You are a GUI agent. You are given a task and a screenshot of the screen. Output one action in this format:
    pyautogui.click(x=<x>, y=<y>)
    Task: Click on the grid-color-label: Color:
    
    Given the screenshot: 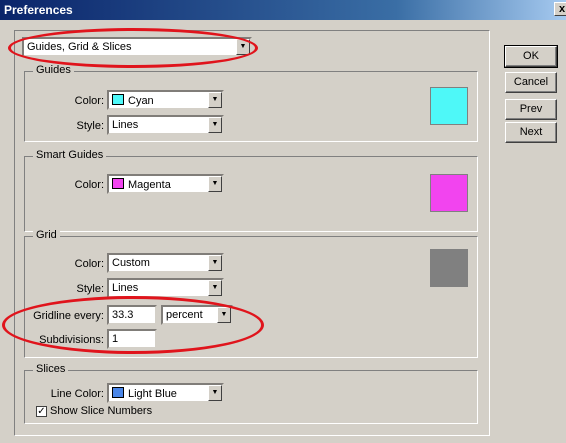 What is the action you would take?
    pyautogui.click(x=89, y=264)
    